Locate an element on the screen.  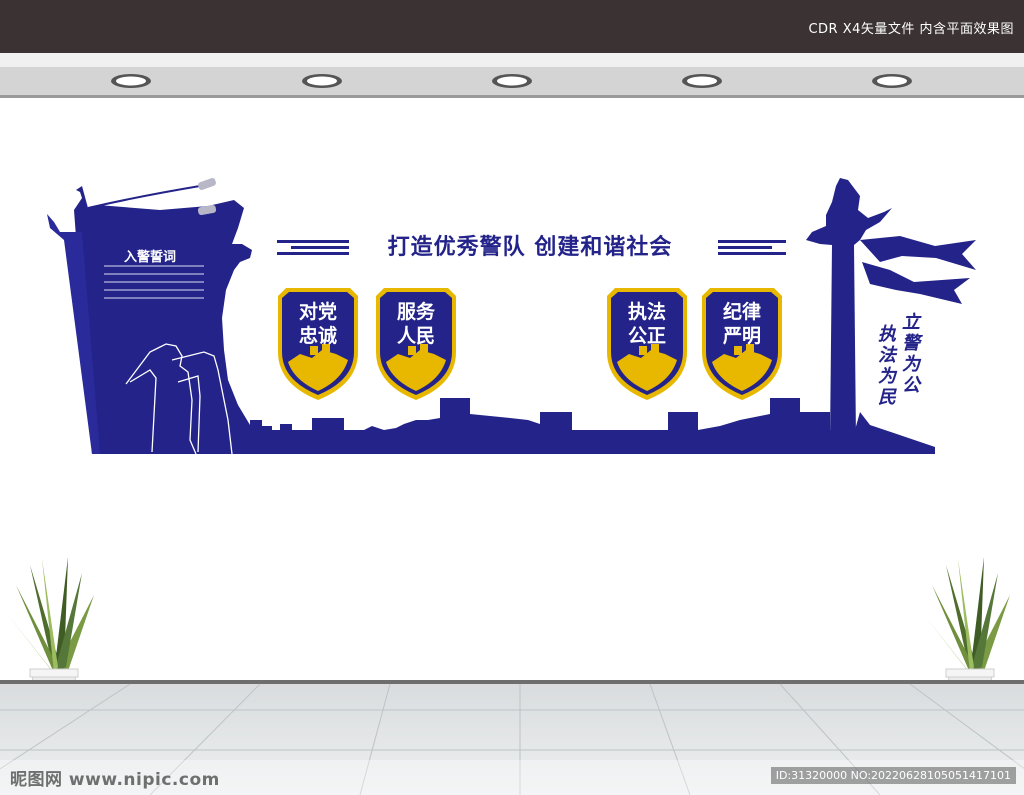
potted-plant-left is located at coordinates (51, 618).